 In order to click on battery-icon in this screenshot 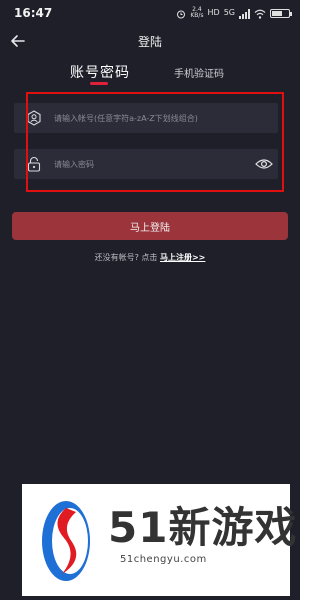, I will do `click(281, 13)`.